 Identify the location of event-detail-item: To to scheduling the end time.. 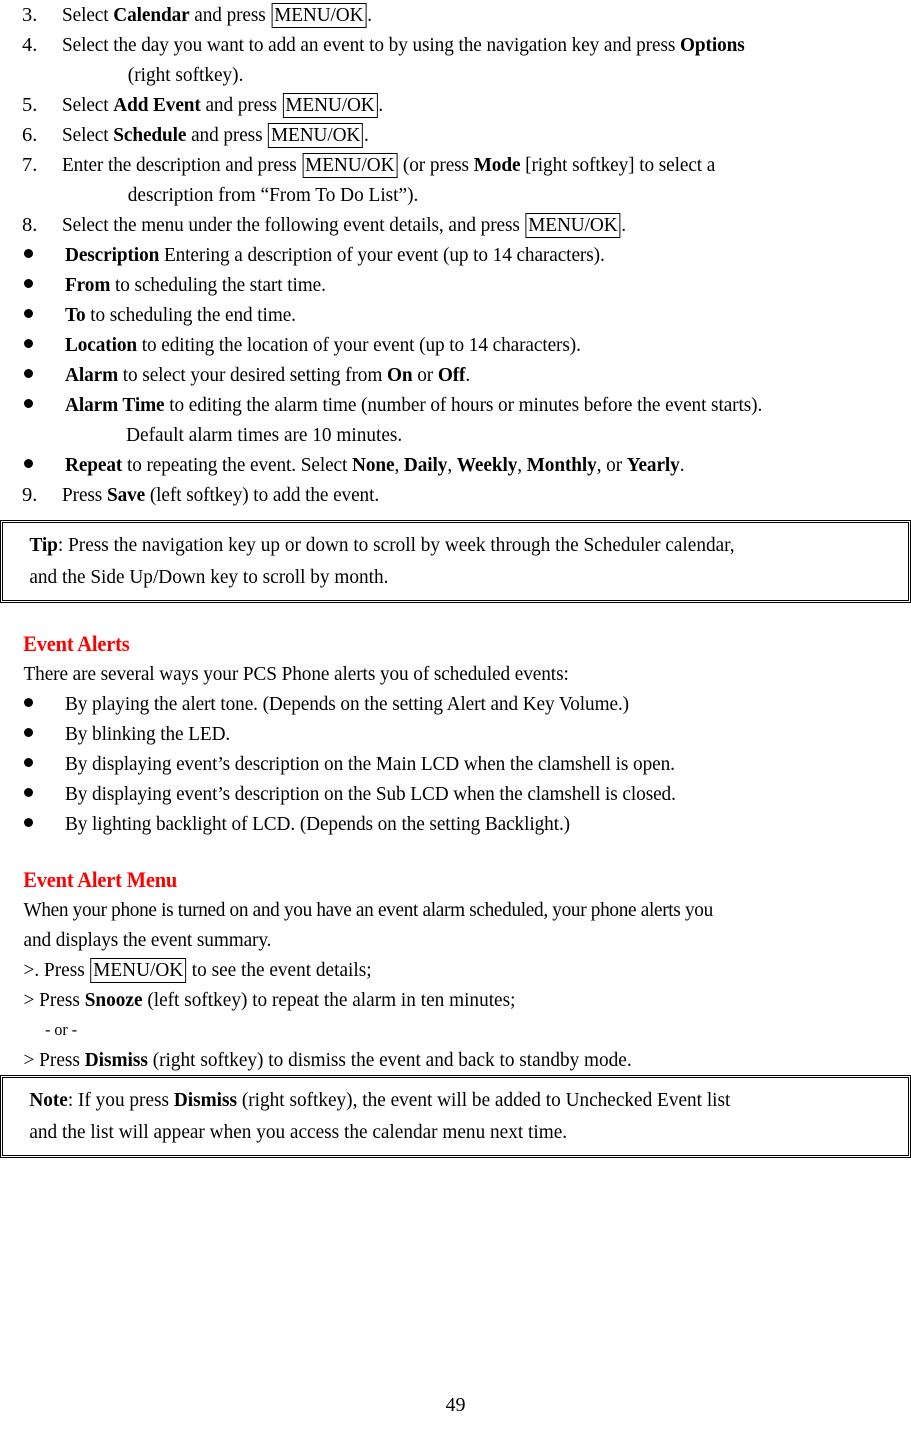
(455, 315).